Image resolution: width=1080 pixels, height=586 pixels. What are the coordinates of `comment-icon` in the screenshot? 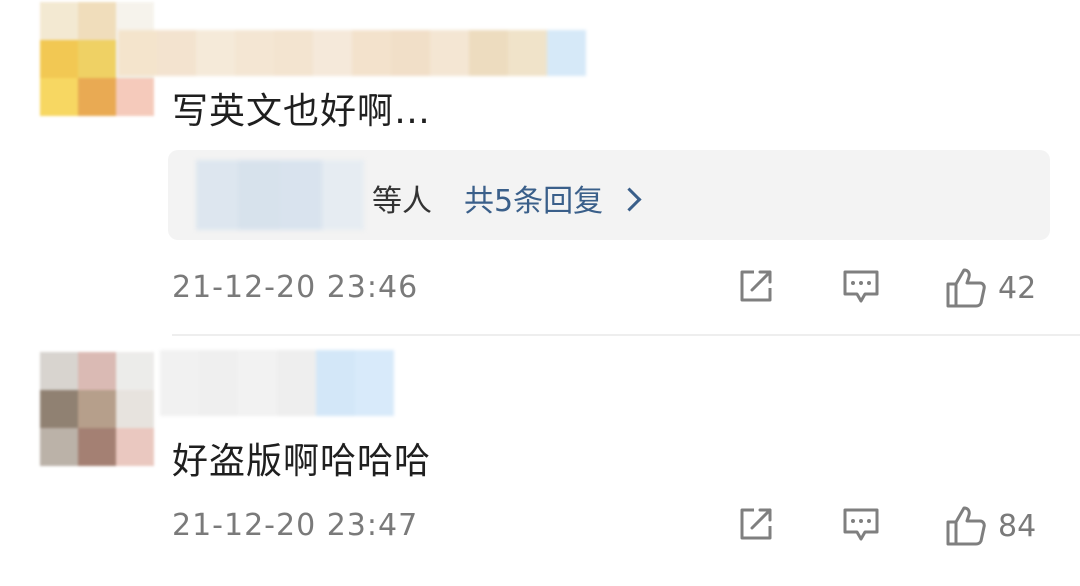 It's located at (861, 524).